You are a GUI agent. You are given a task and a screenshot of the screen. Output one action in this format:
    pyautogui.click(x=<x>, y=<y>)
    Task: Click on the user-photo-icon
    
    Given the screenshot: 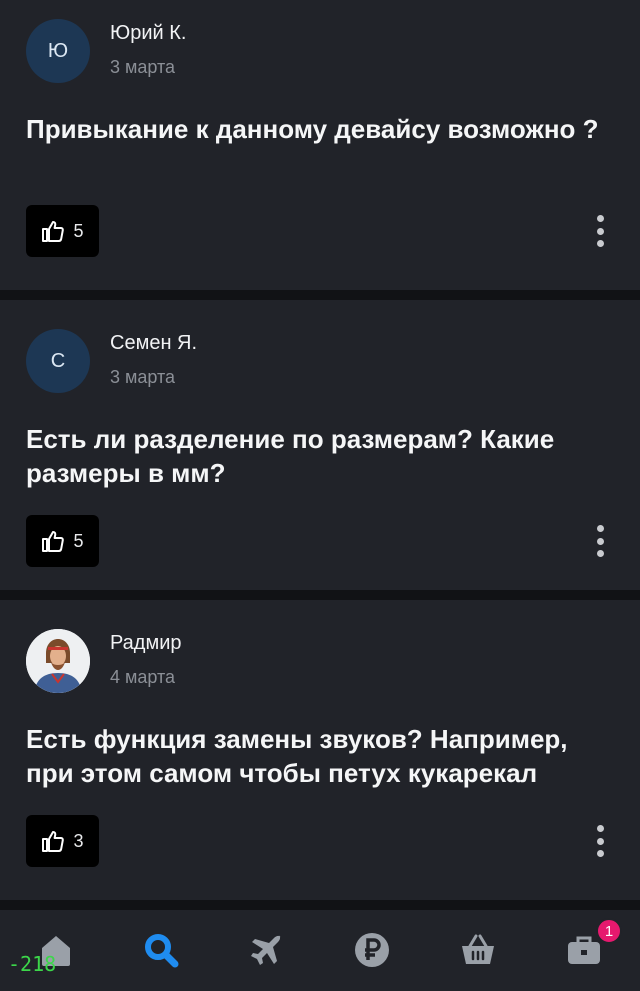 What is the action you would take?
    pyautogui.click(x=58, y=661)
    